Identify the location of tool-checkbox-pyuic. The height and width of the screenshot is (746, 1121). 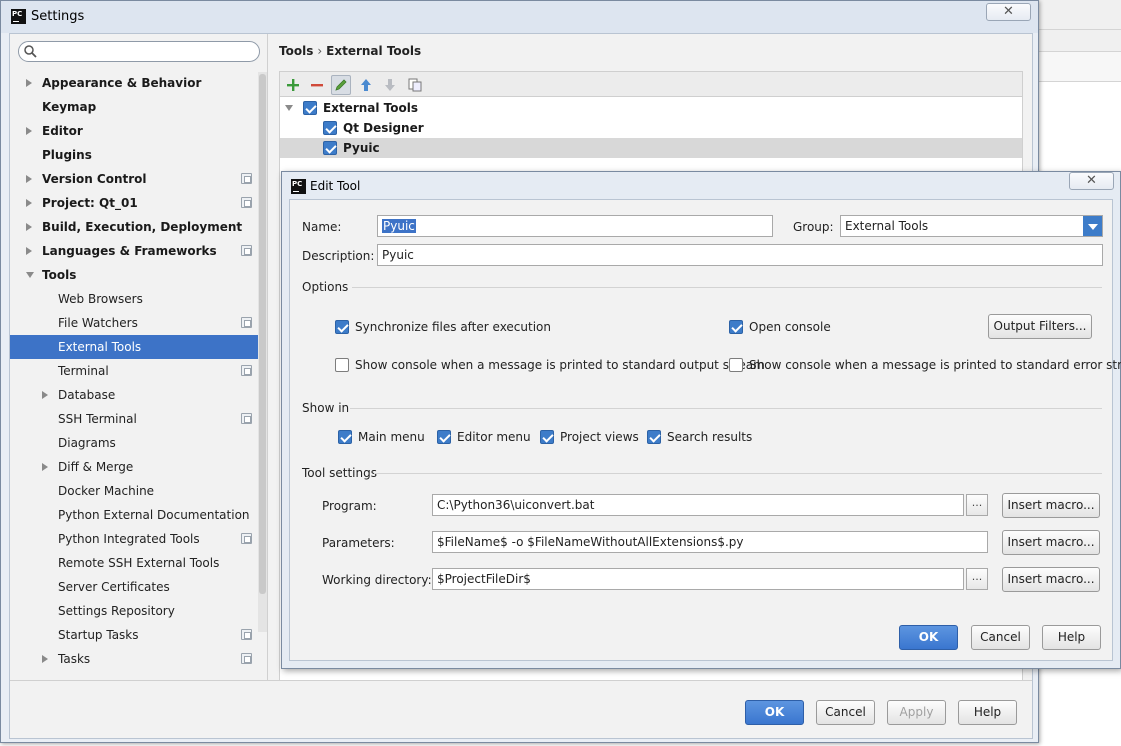
(330, 148).